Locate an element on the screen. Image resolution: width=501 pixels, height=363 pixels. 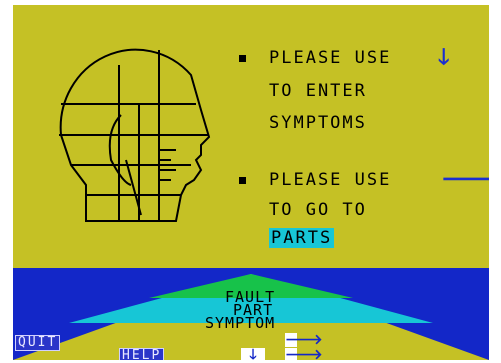
quit-button: QUIT is located at coordinates (38, 343).